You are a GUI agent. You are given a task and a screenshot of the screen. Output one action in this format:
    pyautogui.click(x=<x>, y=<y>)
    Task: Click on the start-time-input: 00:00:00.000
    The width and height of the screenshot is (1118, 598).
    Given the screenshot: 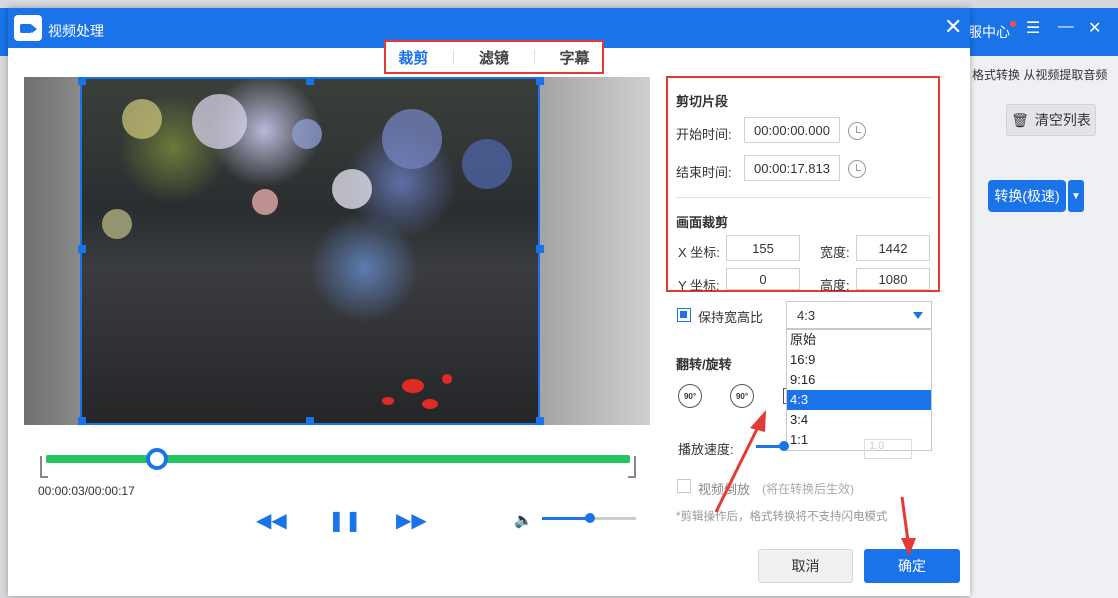 What is the action you would take?
    pyautogui.click(x=792, y=130)
    